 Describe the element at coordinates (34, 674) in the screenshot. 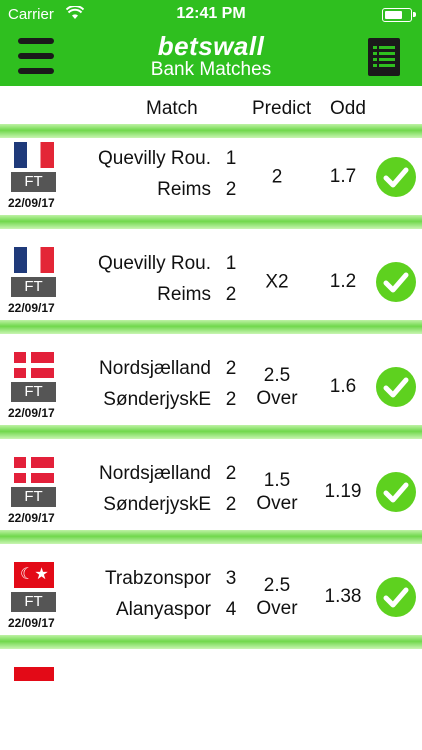

I see `turkey-flag-icon` at that location.